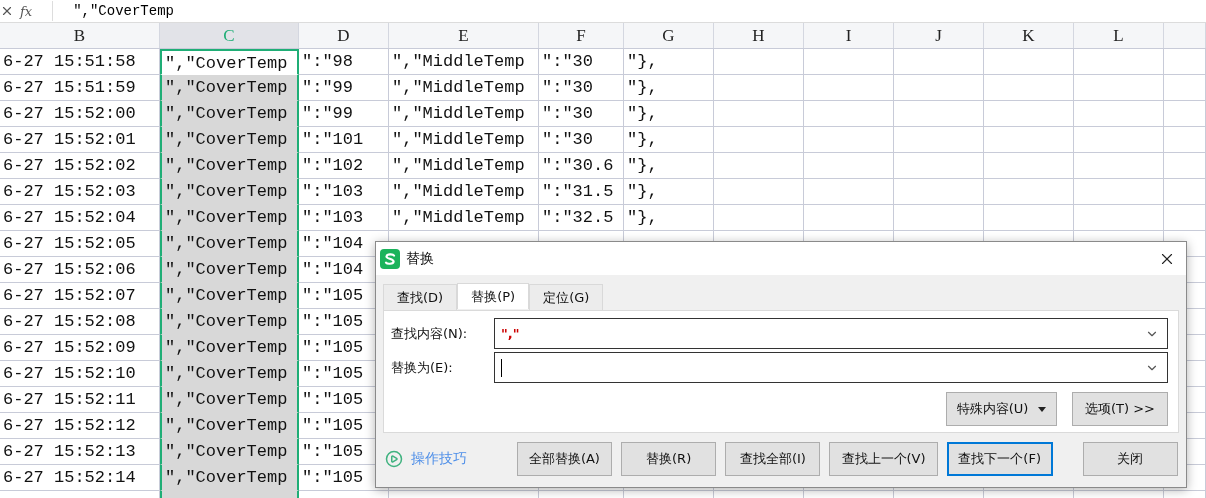 This screenshot has height=498, width=1206. What do you see at coordinates (69, 114) in the screenshot?
I see `table-cell-text: 6-27 15:52:00` at bounding box center [69, 114].